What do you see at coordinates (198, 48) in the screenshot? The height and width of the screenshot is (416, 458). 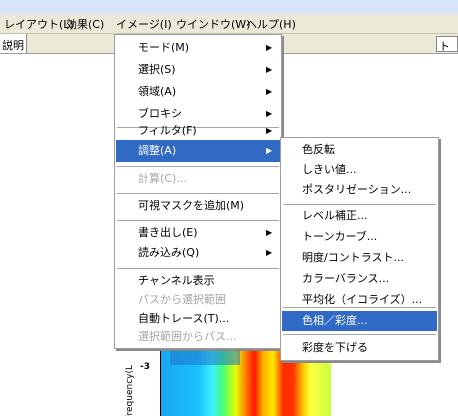 I see `menu-item-mode: モード(M) ▶` at bounding box center [198, 48].